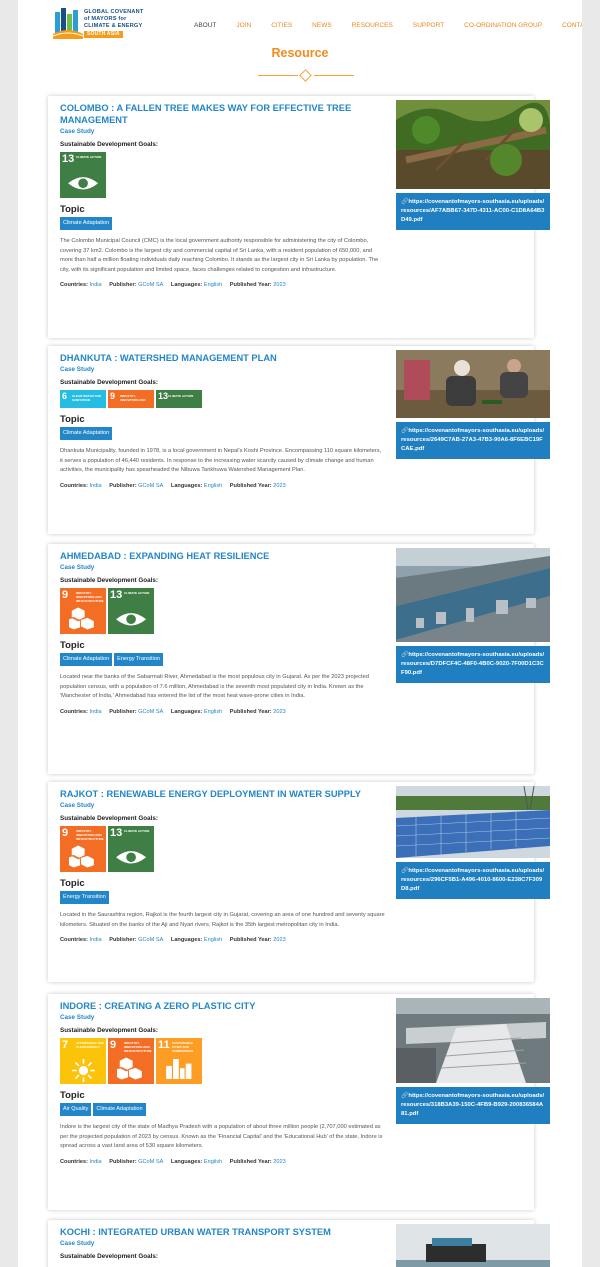 The image size is (600, 1267). What do you see at coordinates (473, 595) in the screenshot?
I see `river-city-photo` at bounding box center [473, 595].